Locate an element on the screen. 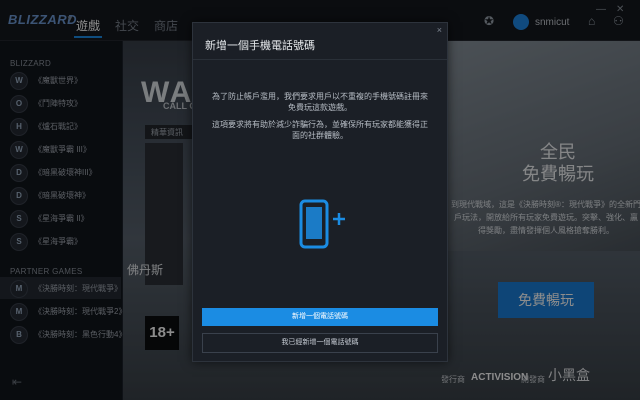  dialog-paragraph: 為了防止帳戶濫用，我們要求用戶以不重複的手機號碼註冊來免費玩這款遊戲。 is located at coordinates (320, 102).